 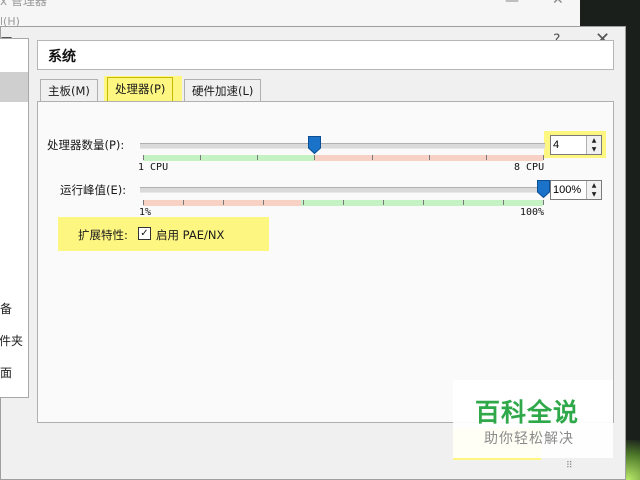 What do you see at coordinates (527, 412) in the screenshot?
I see `watermark-title: 百科全说` at bounding box center [527, 412].